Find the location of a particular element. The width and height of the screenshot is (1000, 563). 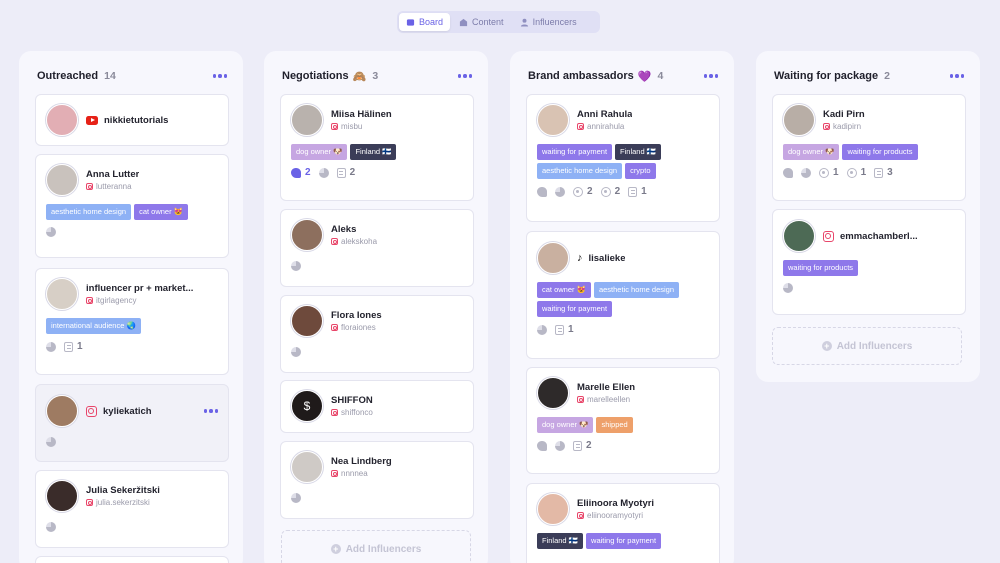

influencer-handle: misbu is located at coordinates (352, 126).